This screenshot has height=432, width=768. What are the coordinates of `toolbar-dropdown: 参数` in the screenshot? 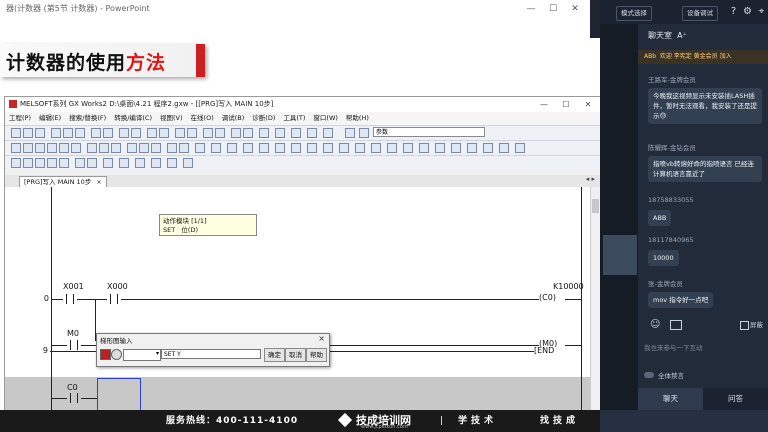 It's located at (429, 132).